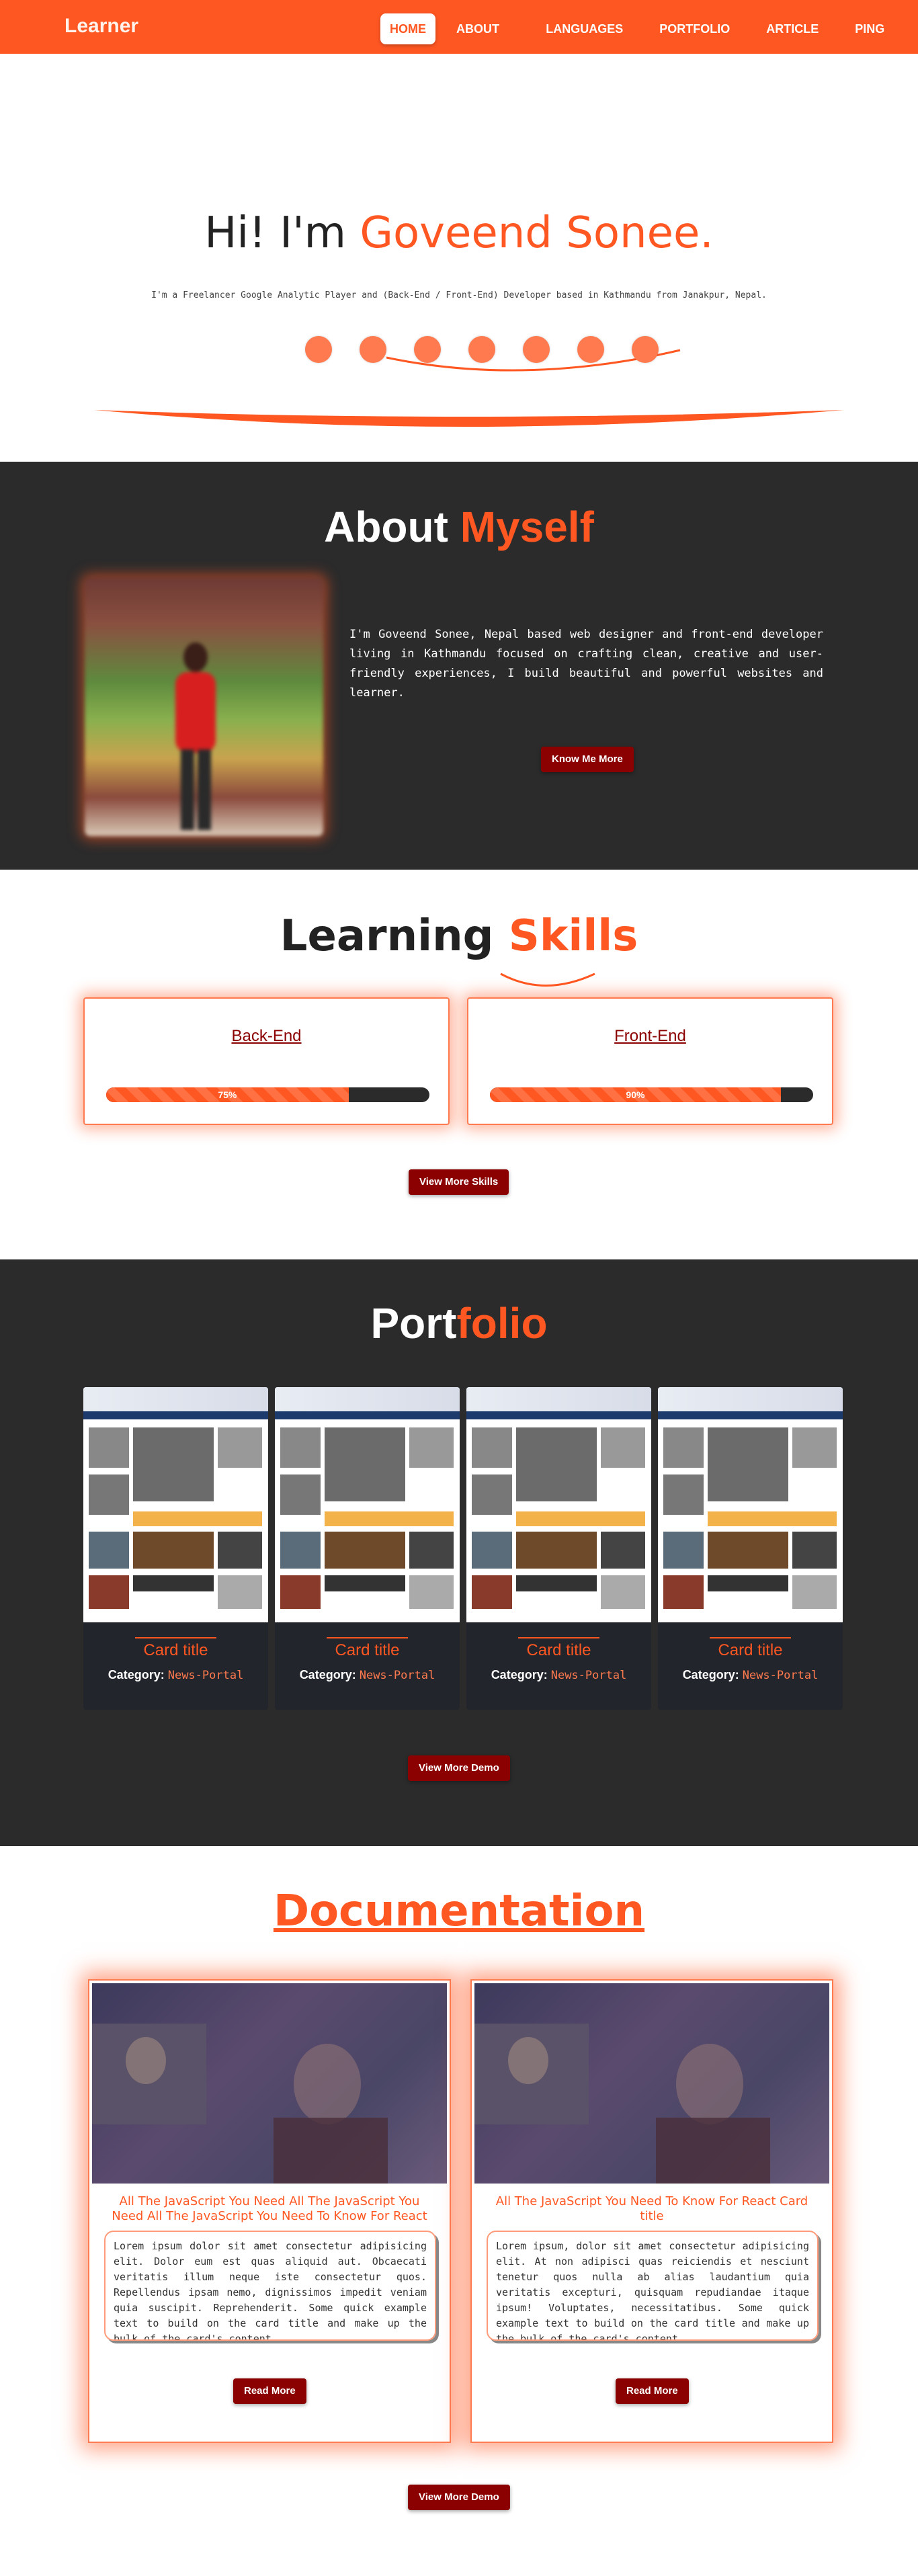 The height and width of the screenshot is (2576, 918). I want to click on nav-item-home: HOME, so click(407, 28).